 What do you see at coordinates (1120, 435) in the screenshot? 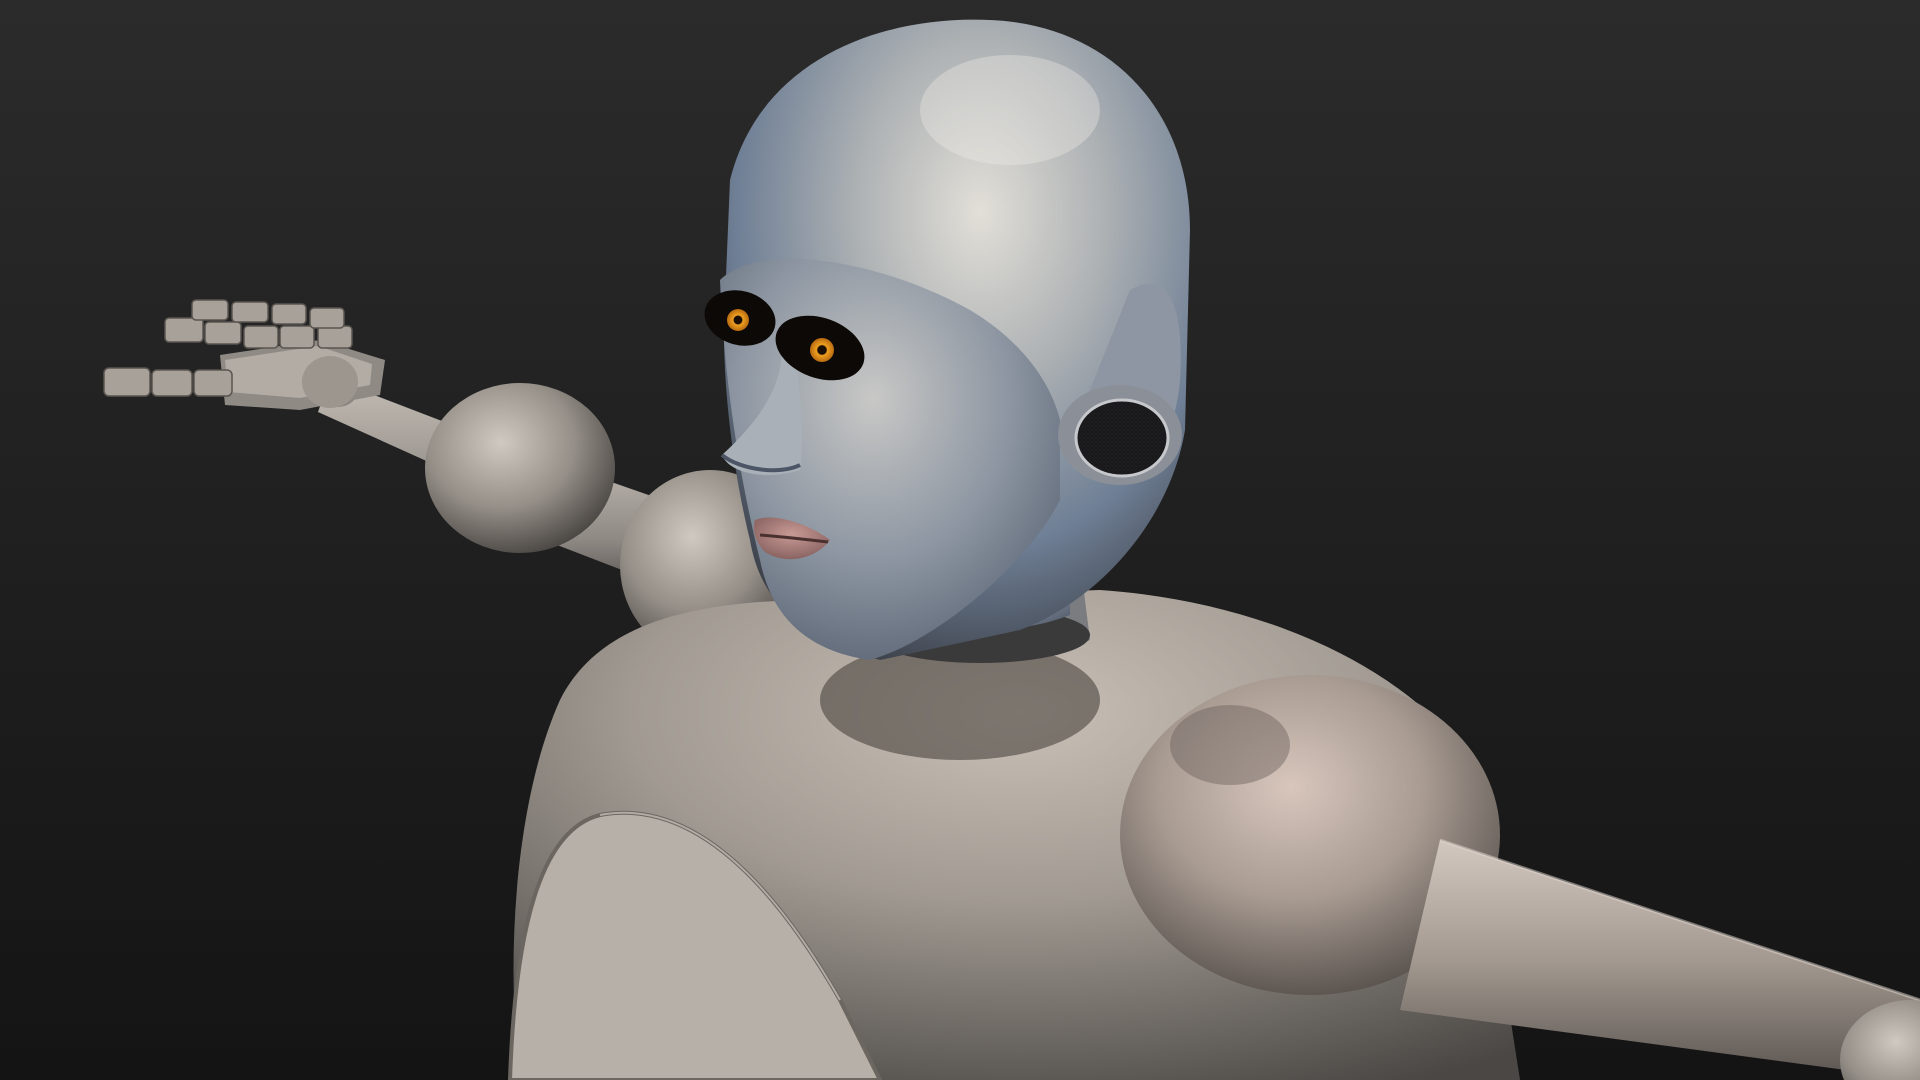
I see `speaker-ear` at bounding box center [1120, 435].